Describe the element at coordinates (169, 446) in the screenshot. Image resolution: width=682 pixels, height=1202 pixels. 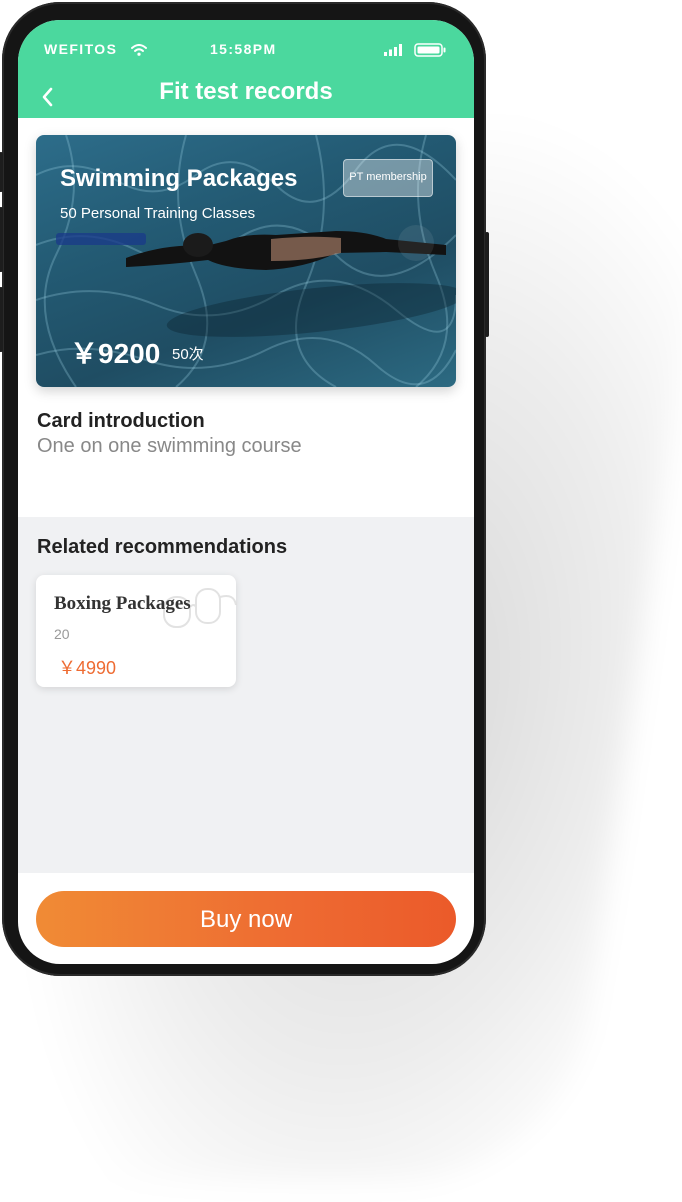
I see `card-introduction-text: One on one swimming course` at that location.